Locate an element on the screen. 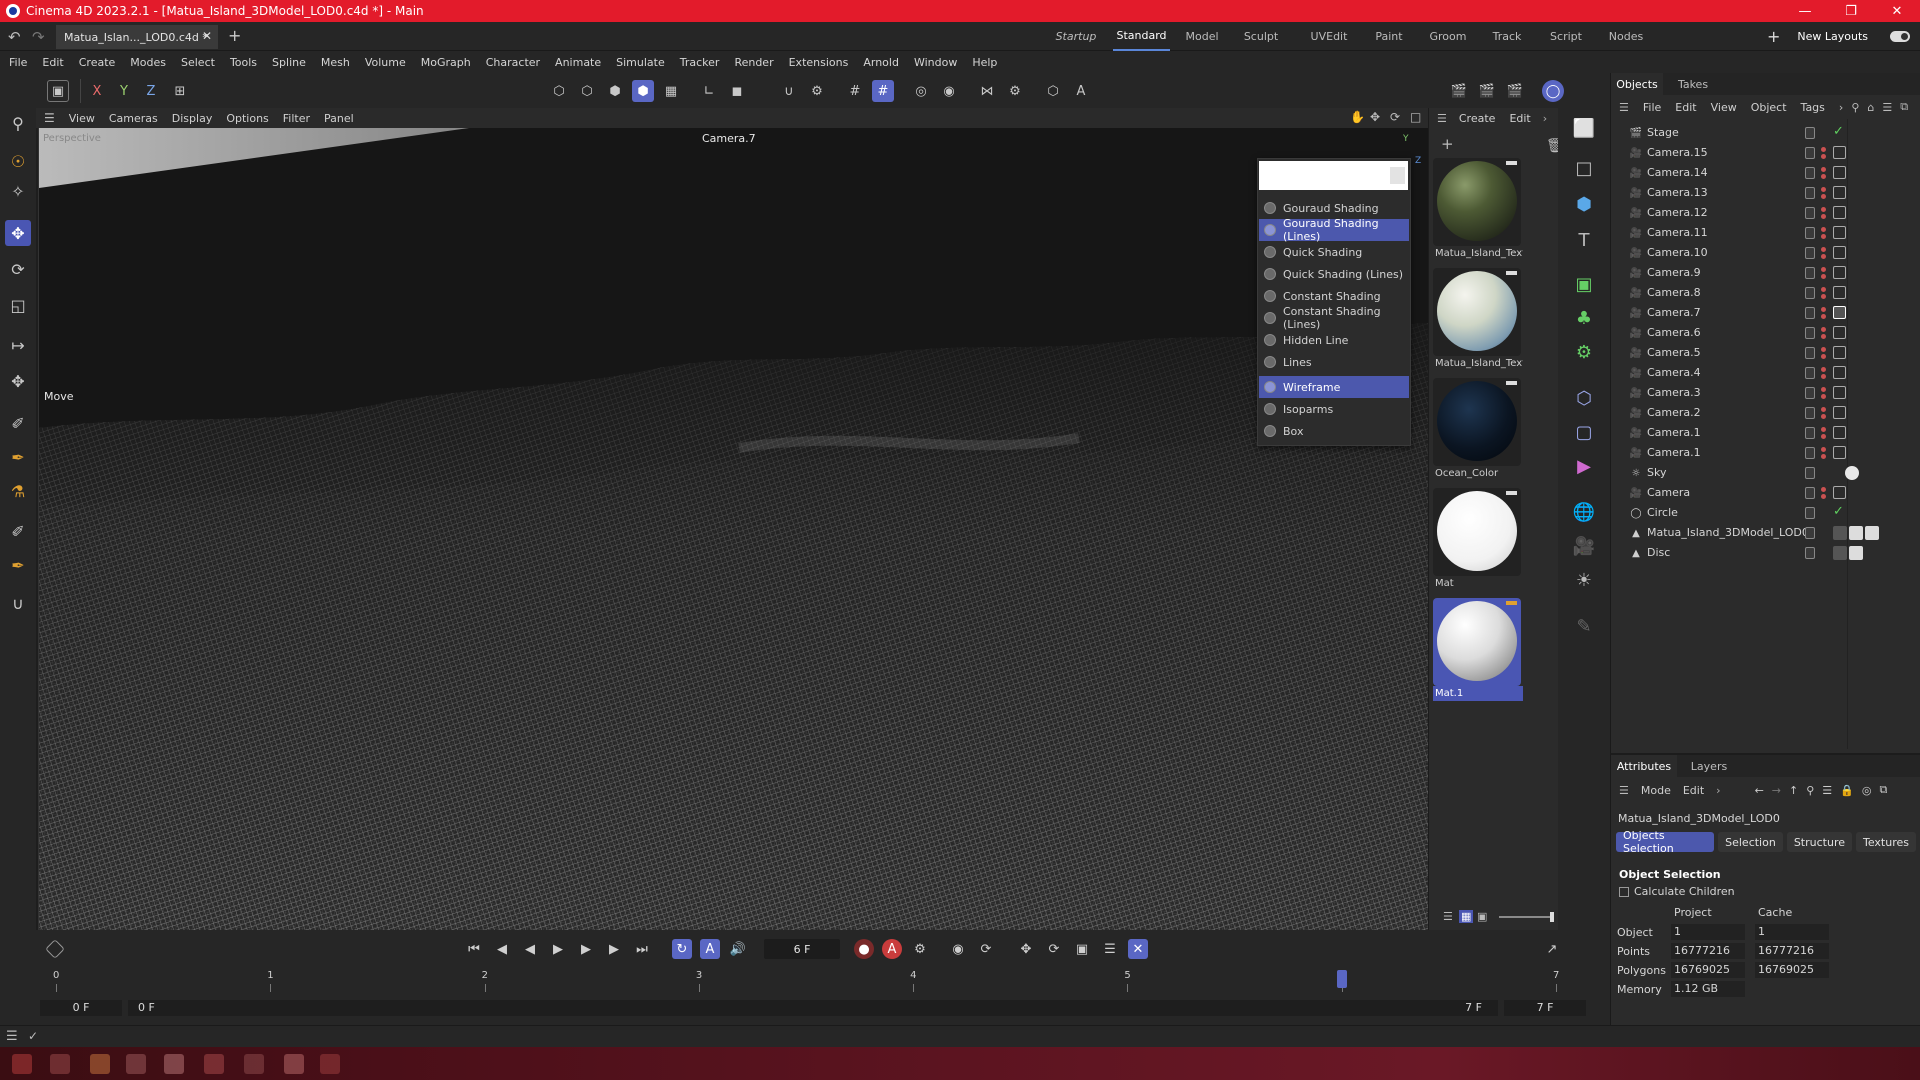 The width and height of the screenshot is (1920, 1080). current-frame-field: 6 F is located at coordinates (802, 949).